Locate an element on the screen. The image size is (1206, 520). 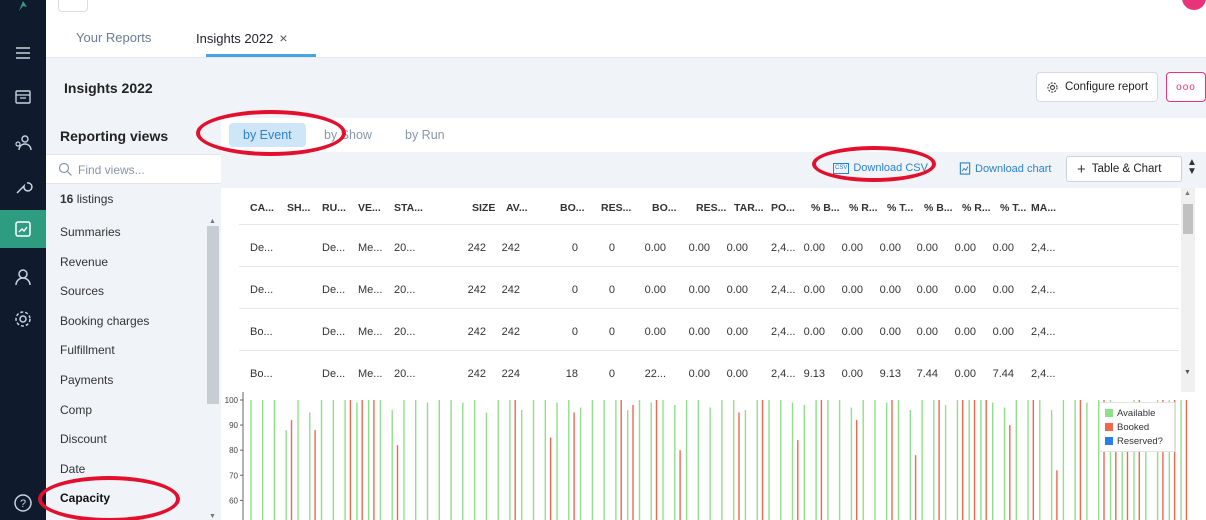
view-item-summaries: Summaries is located at coordinates (126, 233).